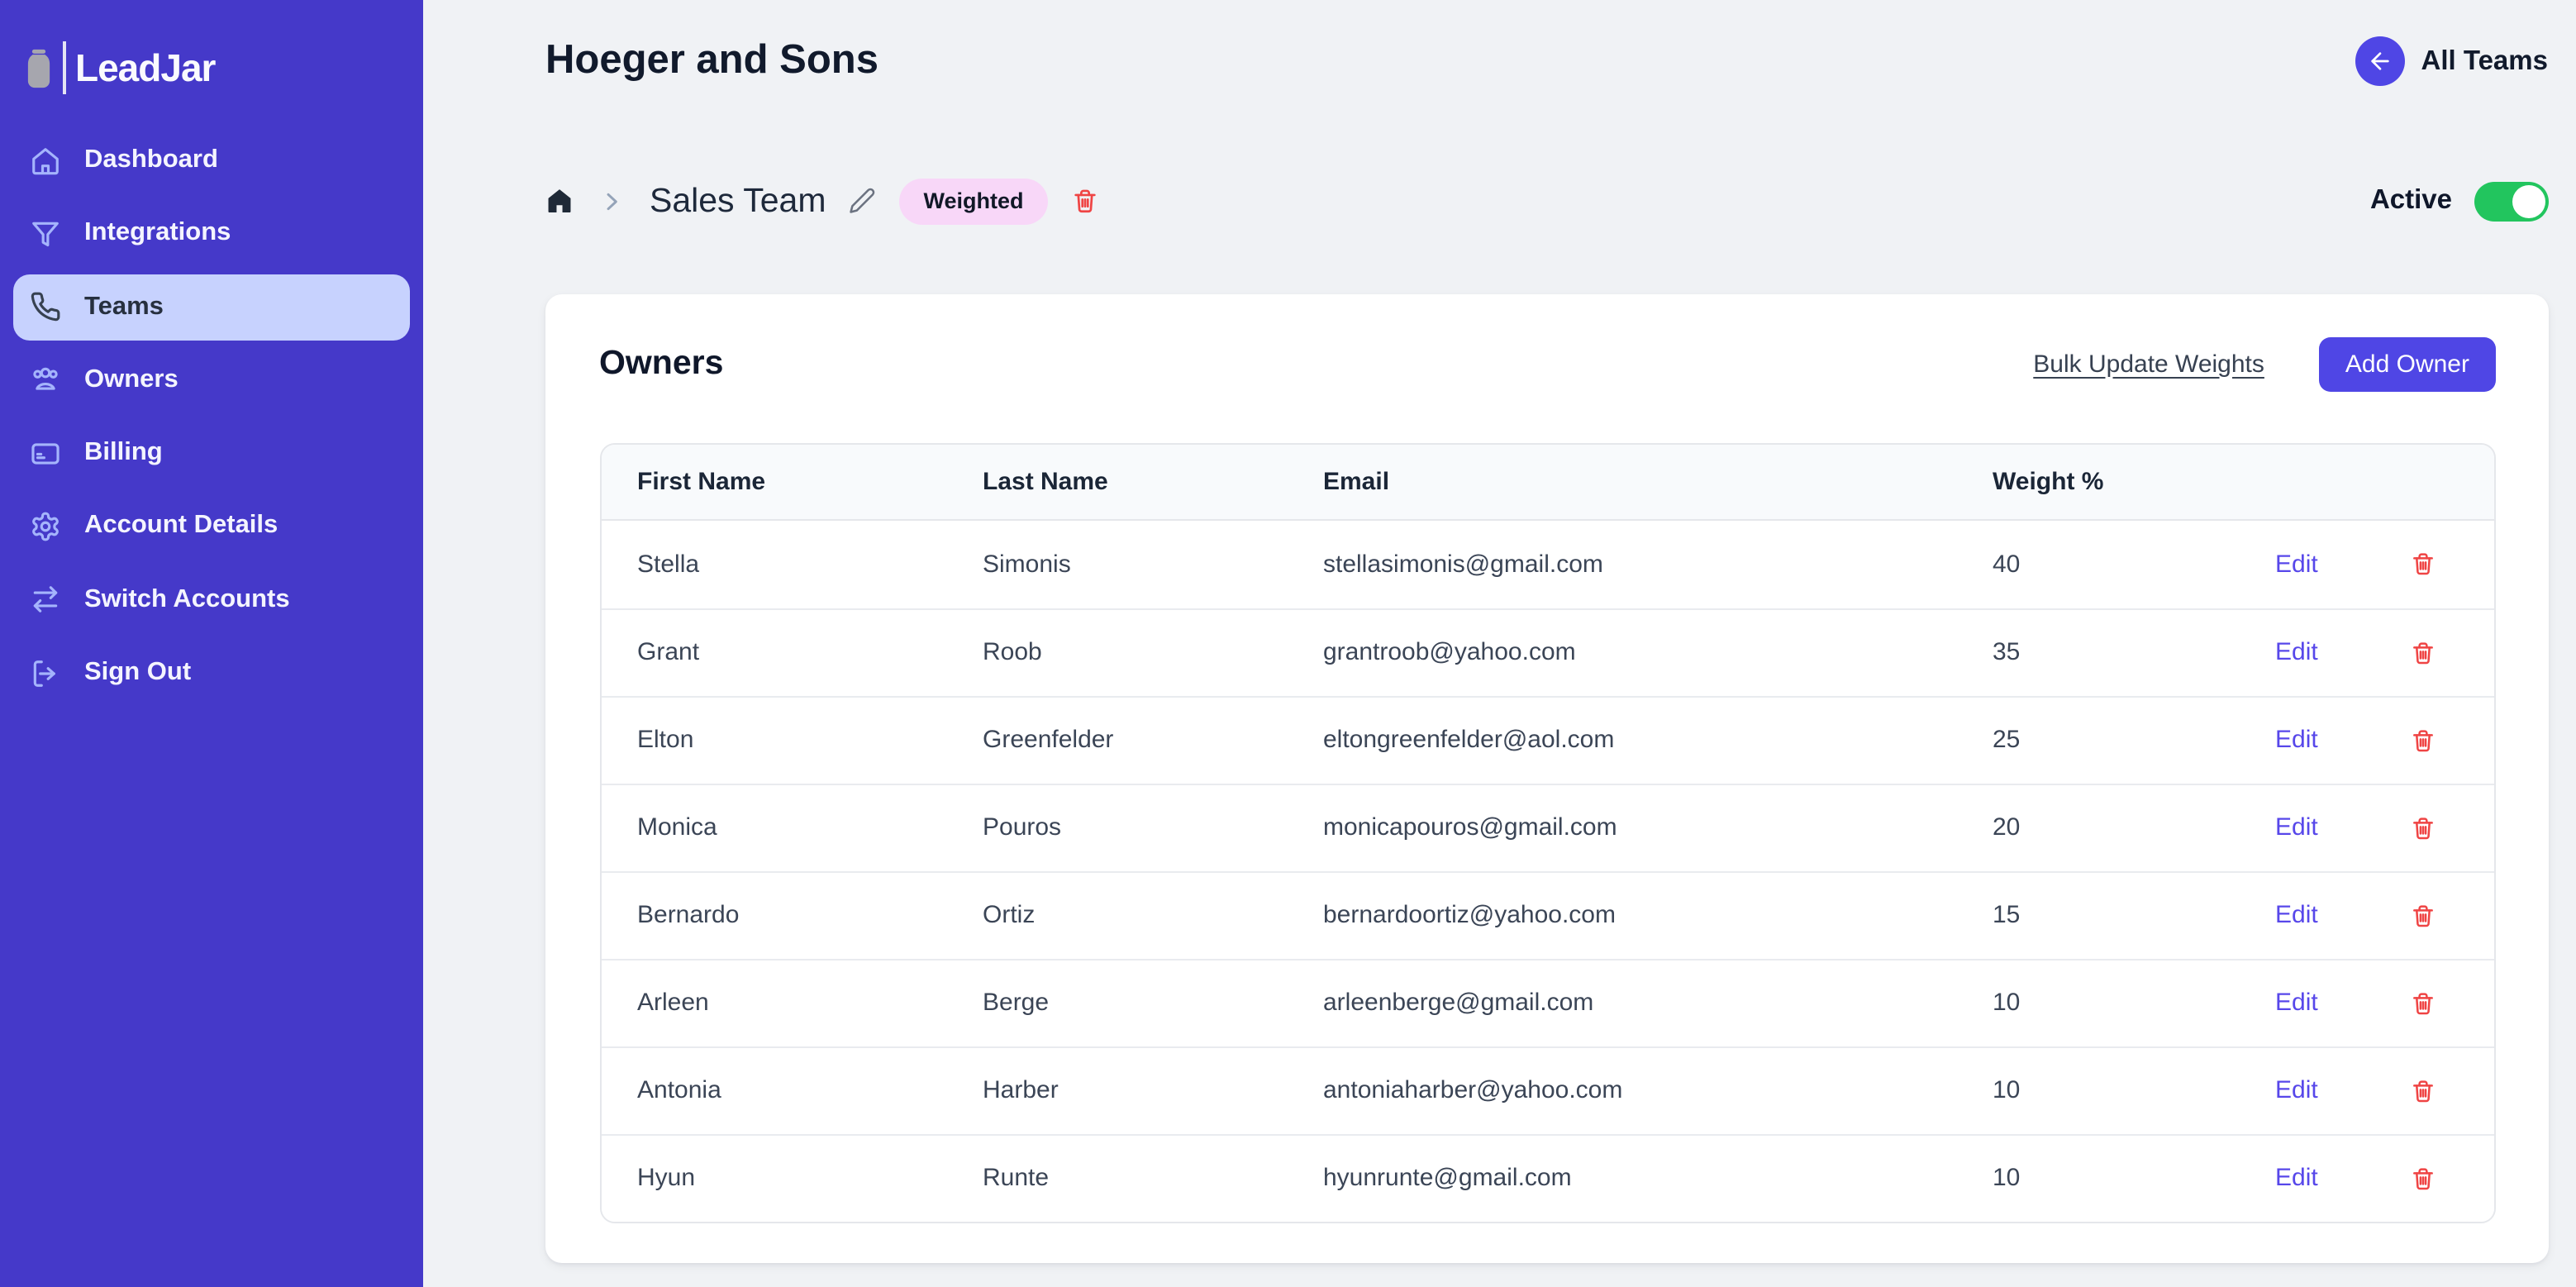 The width and height of the screenshot is (2576, 1287). I want to click on cell-first-name: Grant, so click(668, 652).